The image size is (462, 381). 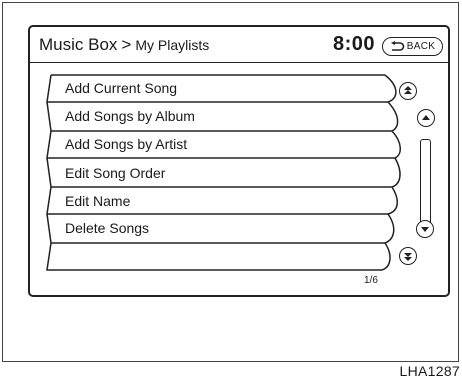 I want to click on page-up-button, so click(x=408, y=91).